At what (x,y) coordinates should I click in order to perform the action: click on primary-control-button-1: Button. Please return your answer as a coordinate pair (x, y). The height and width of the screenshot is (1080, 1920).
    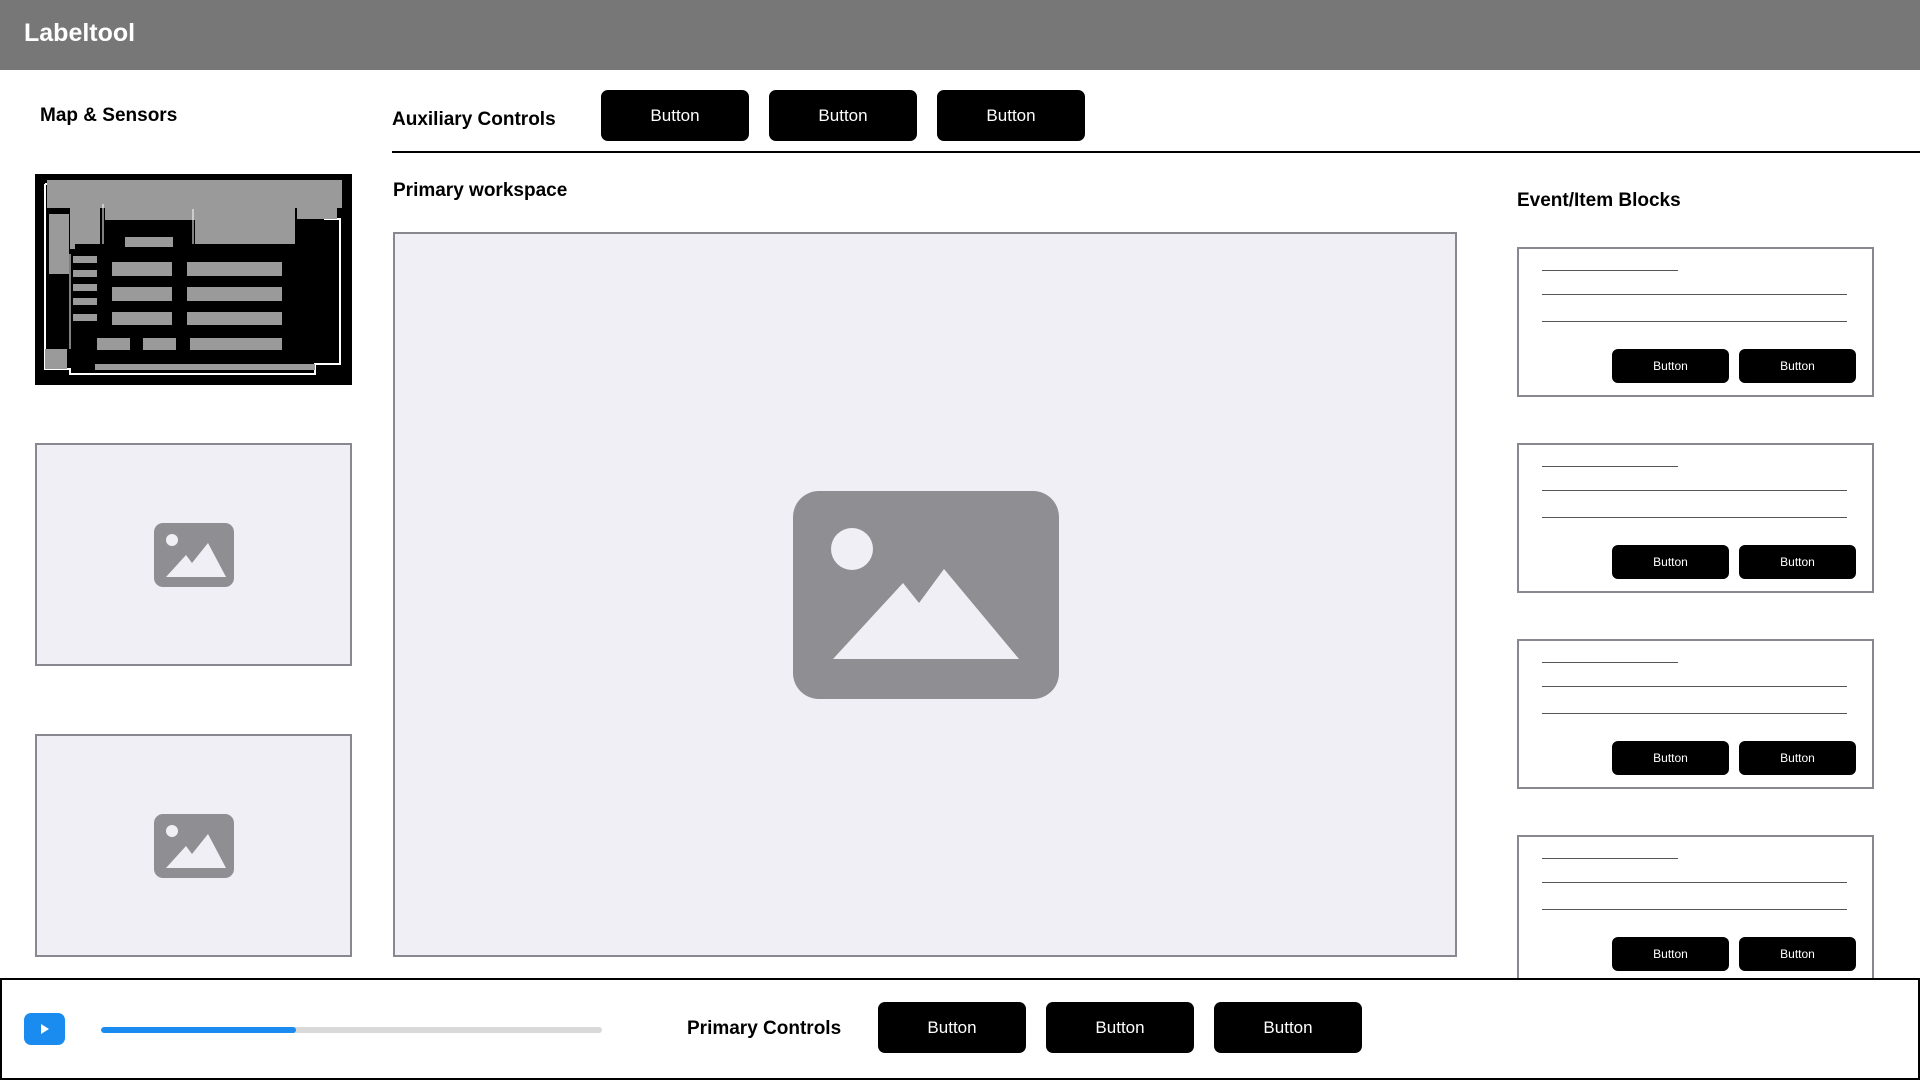
    Looking at the image, I should click on (952, 1027).